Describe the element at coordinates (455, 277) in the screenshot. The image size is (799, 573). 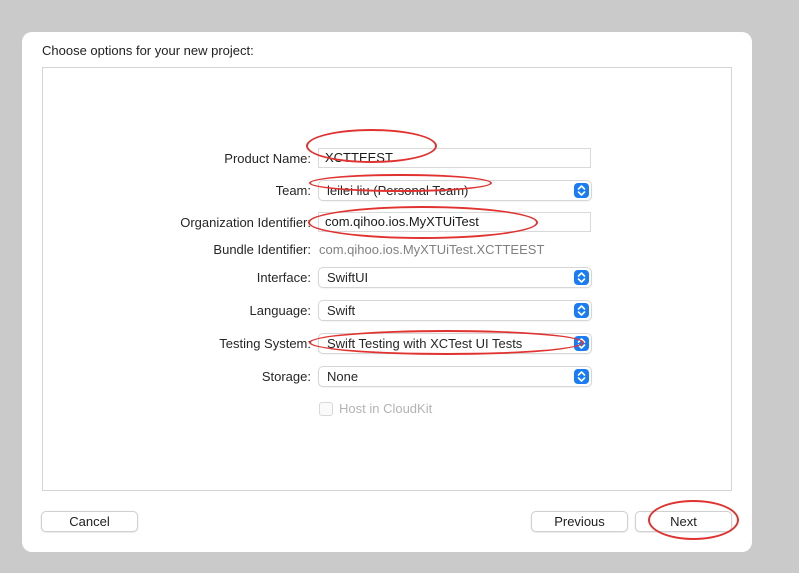
I see `interface-popup: SwiftUI` at that location.